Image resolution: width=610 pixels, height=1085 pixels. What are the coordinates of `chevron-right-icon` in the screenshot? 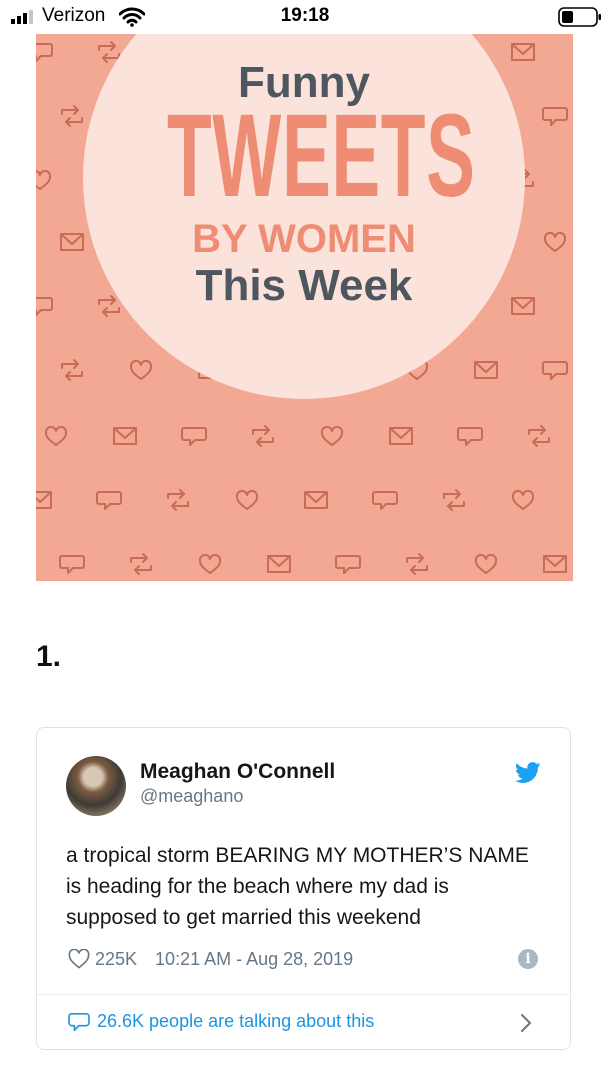 It's located at (526, 1023).